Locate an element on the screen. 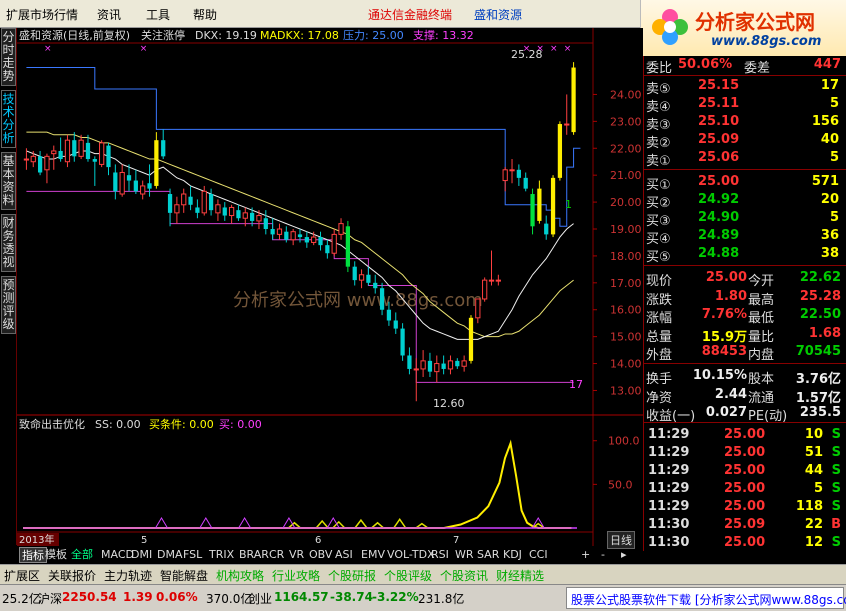 The width and height of the screenshot is (846, 611). terminal-title: 通达信金融终端 is located at coordinates (410, 14).